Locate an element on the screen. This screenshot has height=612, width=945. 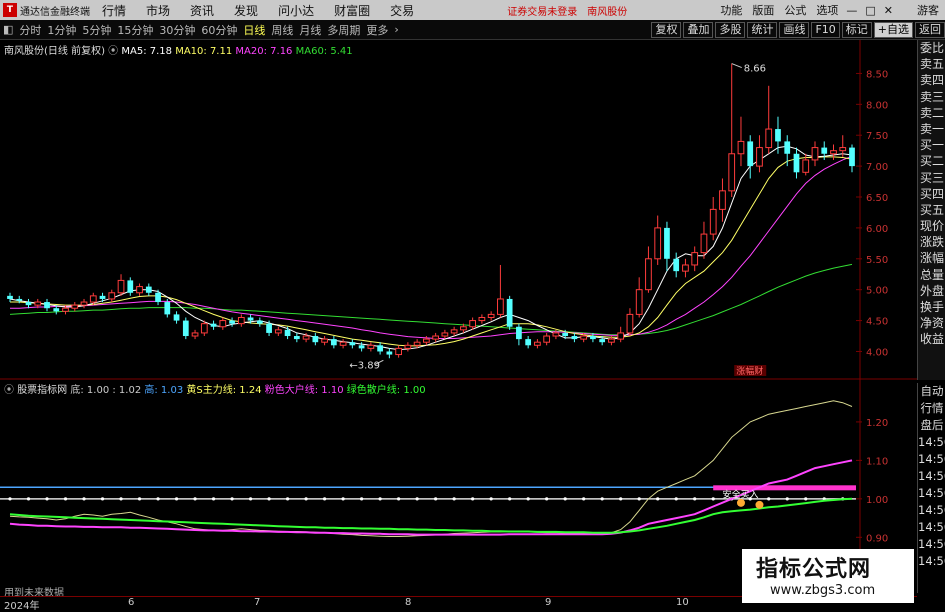
period-intraday: 分时 is located at coordinates (30, 30).